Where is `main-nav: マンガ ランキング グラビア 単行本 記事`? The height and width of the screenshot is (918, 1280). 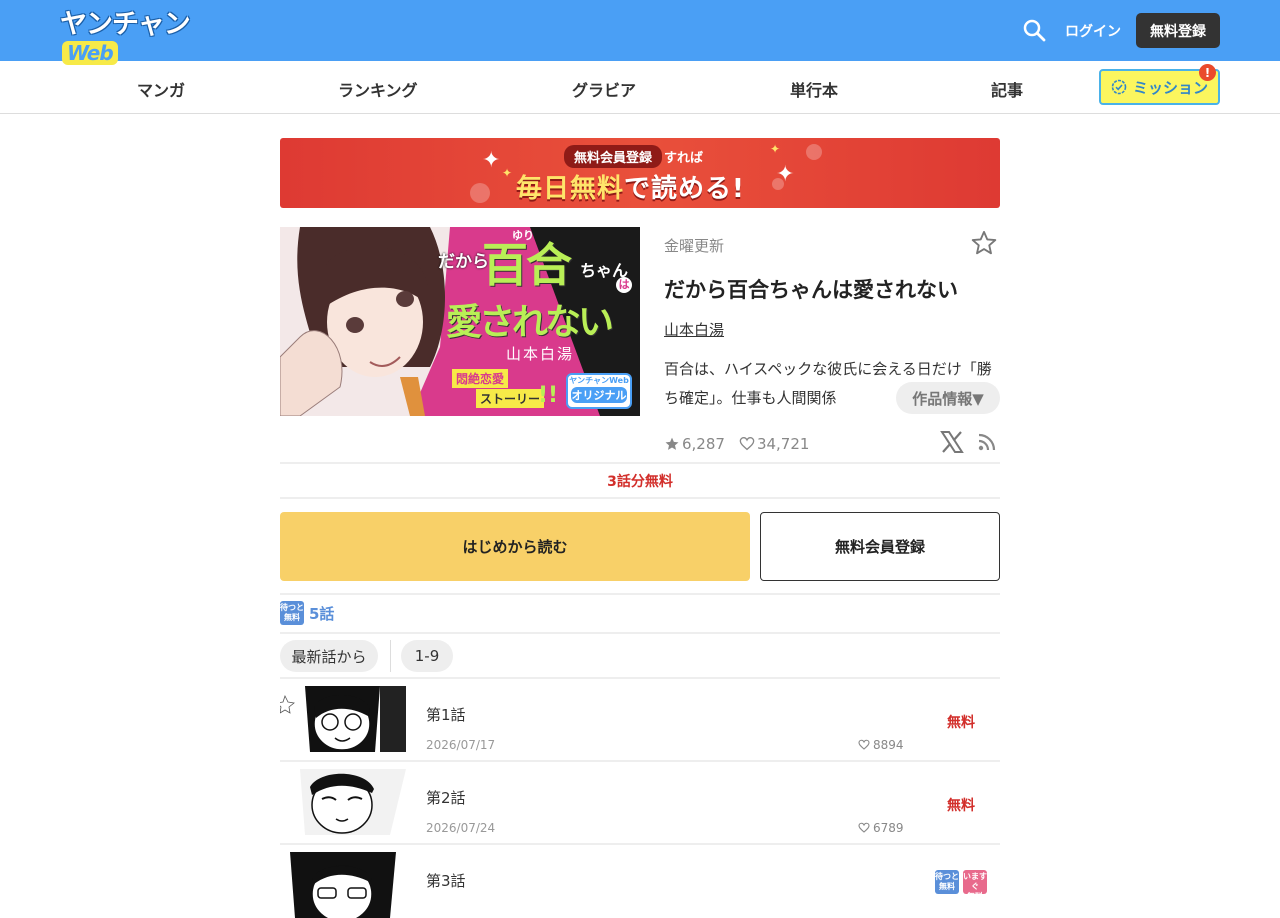 main-nav: マンガ ランキング グラビア 単行本 記事 is located at coordinates (640, 87).